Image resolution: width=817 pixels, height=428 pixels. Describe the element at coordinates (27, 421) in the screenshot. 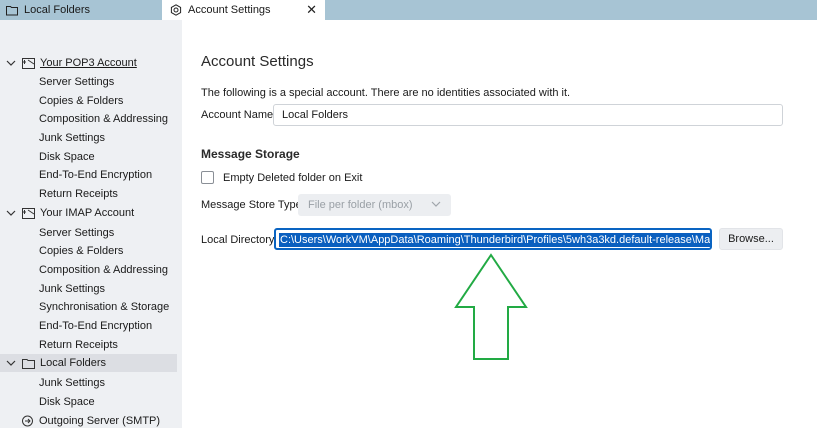

I see `outgoing-server-icon` at that location.